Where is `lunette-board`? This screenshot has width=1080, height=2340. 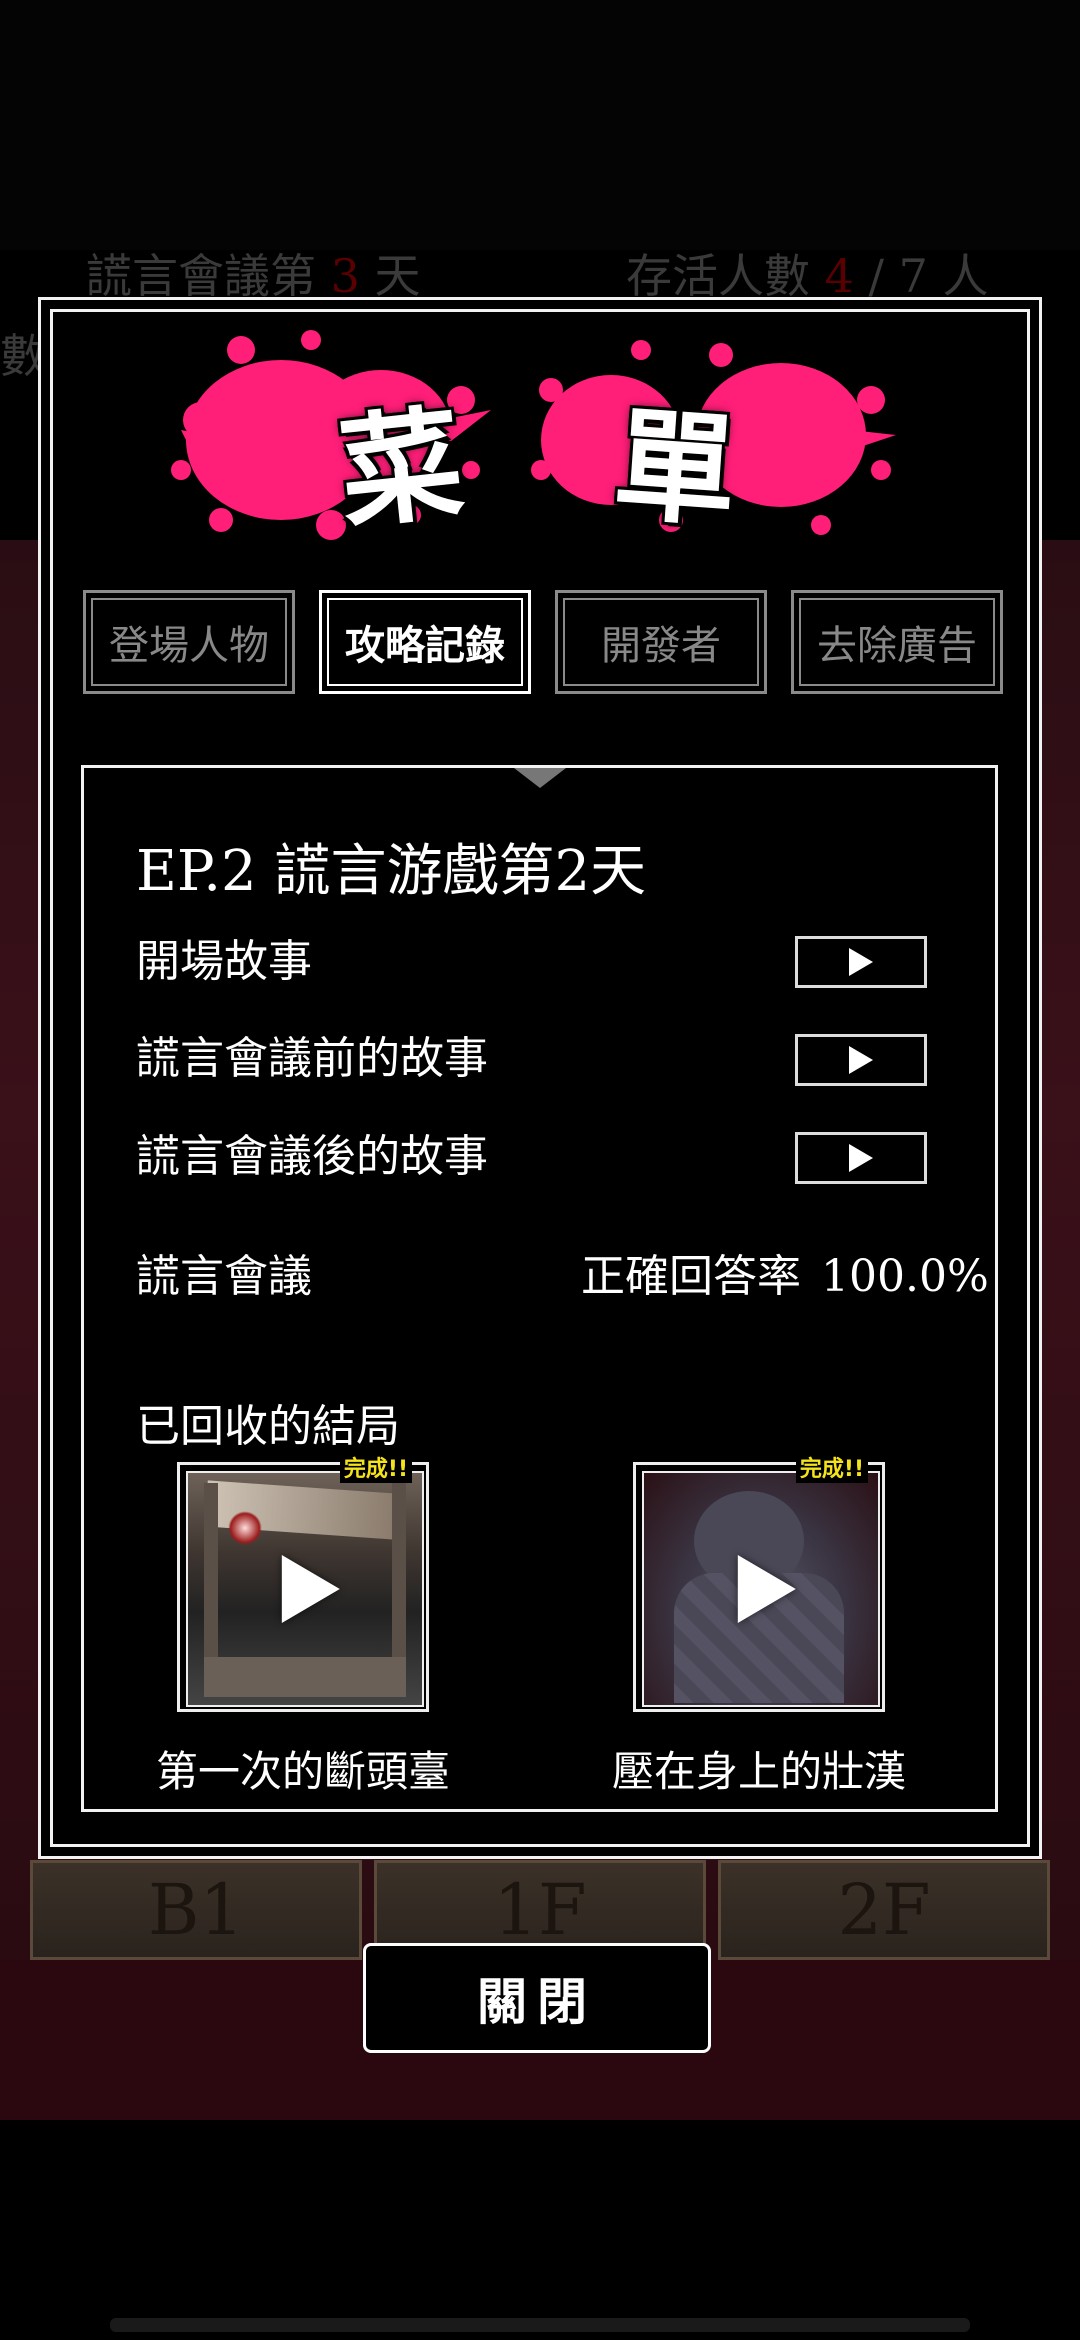 lunette-board is located at coordinates (305, 1677).